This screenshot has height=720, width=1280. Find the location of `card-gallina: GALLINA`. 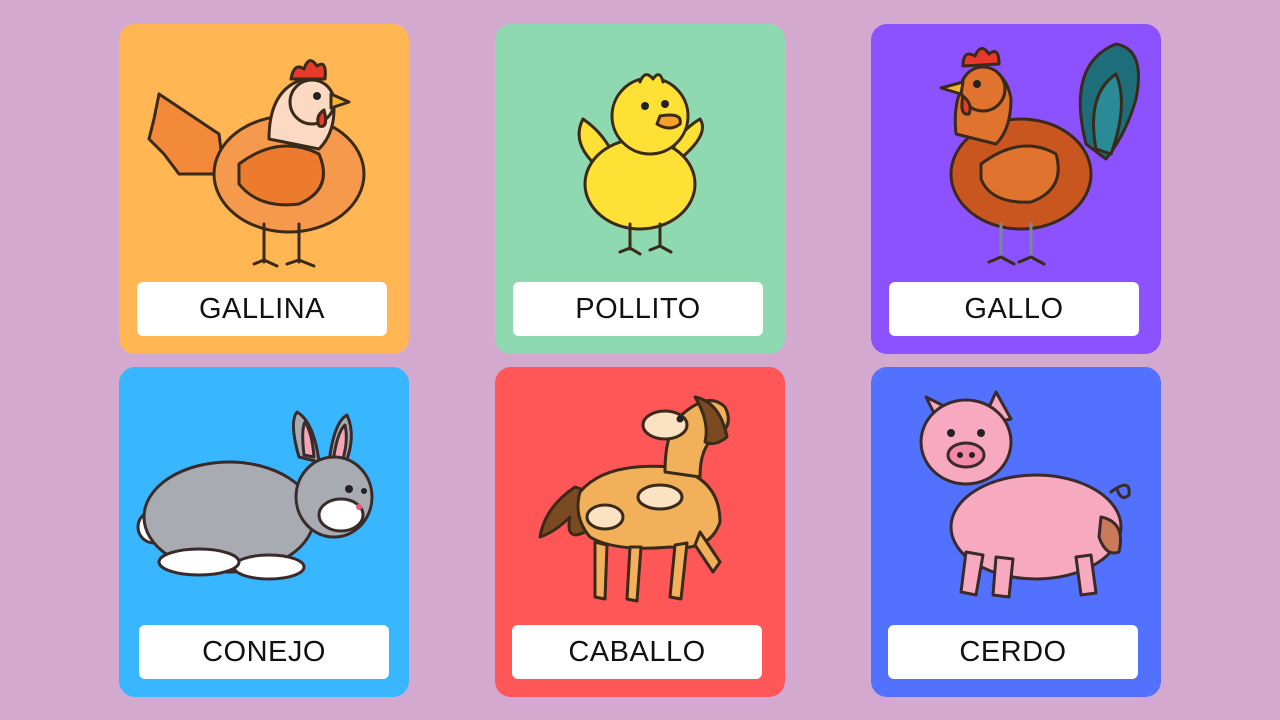

card-gallina: GALLINA is located at coordinates (264, 189).